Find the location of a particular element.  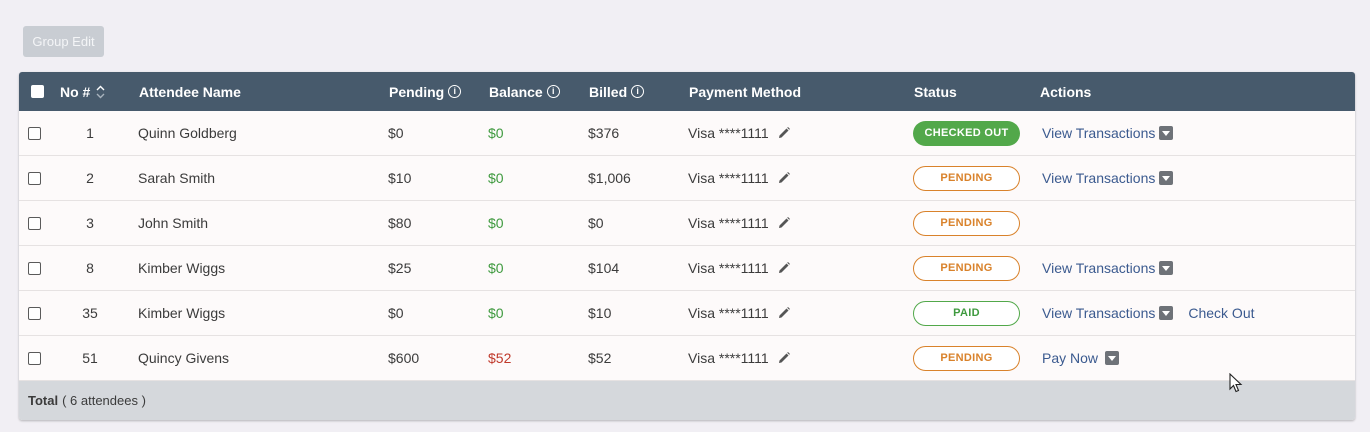

billed-amount: $0 is located at coordinates (596, 223).